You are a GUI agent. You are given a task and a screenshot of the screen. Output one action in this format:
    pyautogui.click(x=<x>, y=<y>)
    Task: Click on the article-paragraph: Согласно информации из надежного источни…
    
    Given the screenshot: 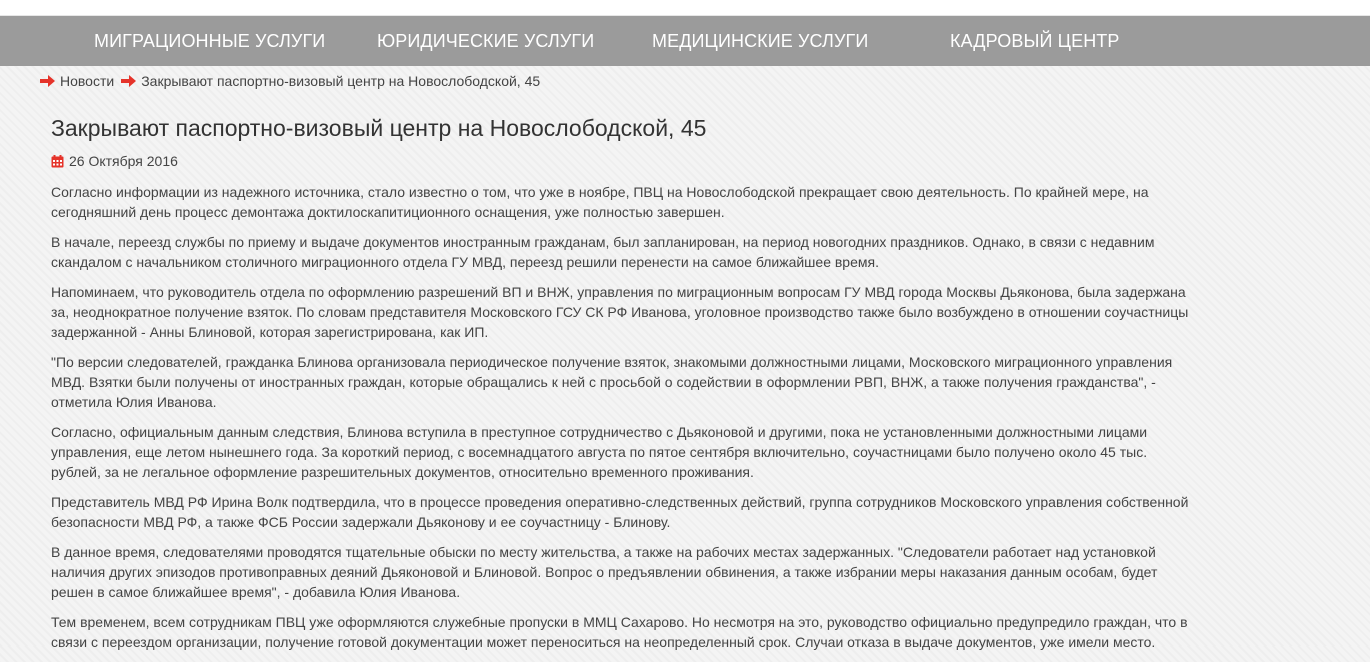 What is the action you would take?
    pyautogui.click(x=600, y=202)
    